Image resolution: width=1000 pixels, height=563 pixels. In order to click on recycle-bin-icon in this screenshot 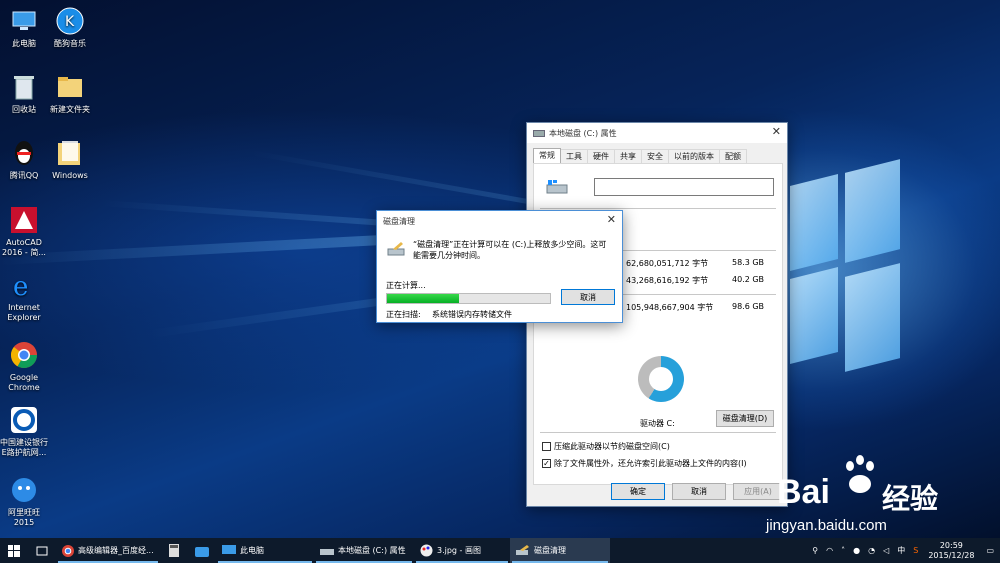, I will do `click(24, 87)`.